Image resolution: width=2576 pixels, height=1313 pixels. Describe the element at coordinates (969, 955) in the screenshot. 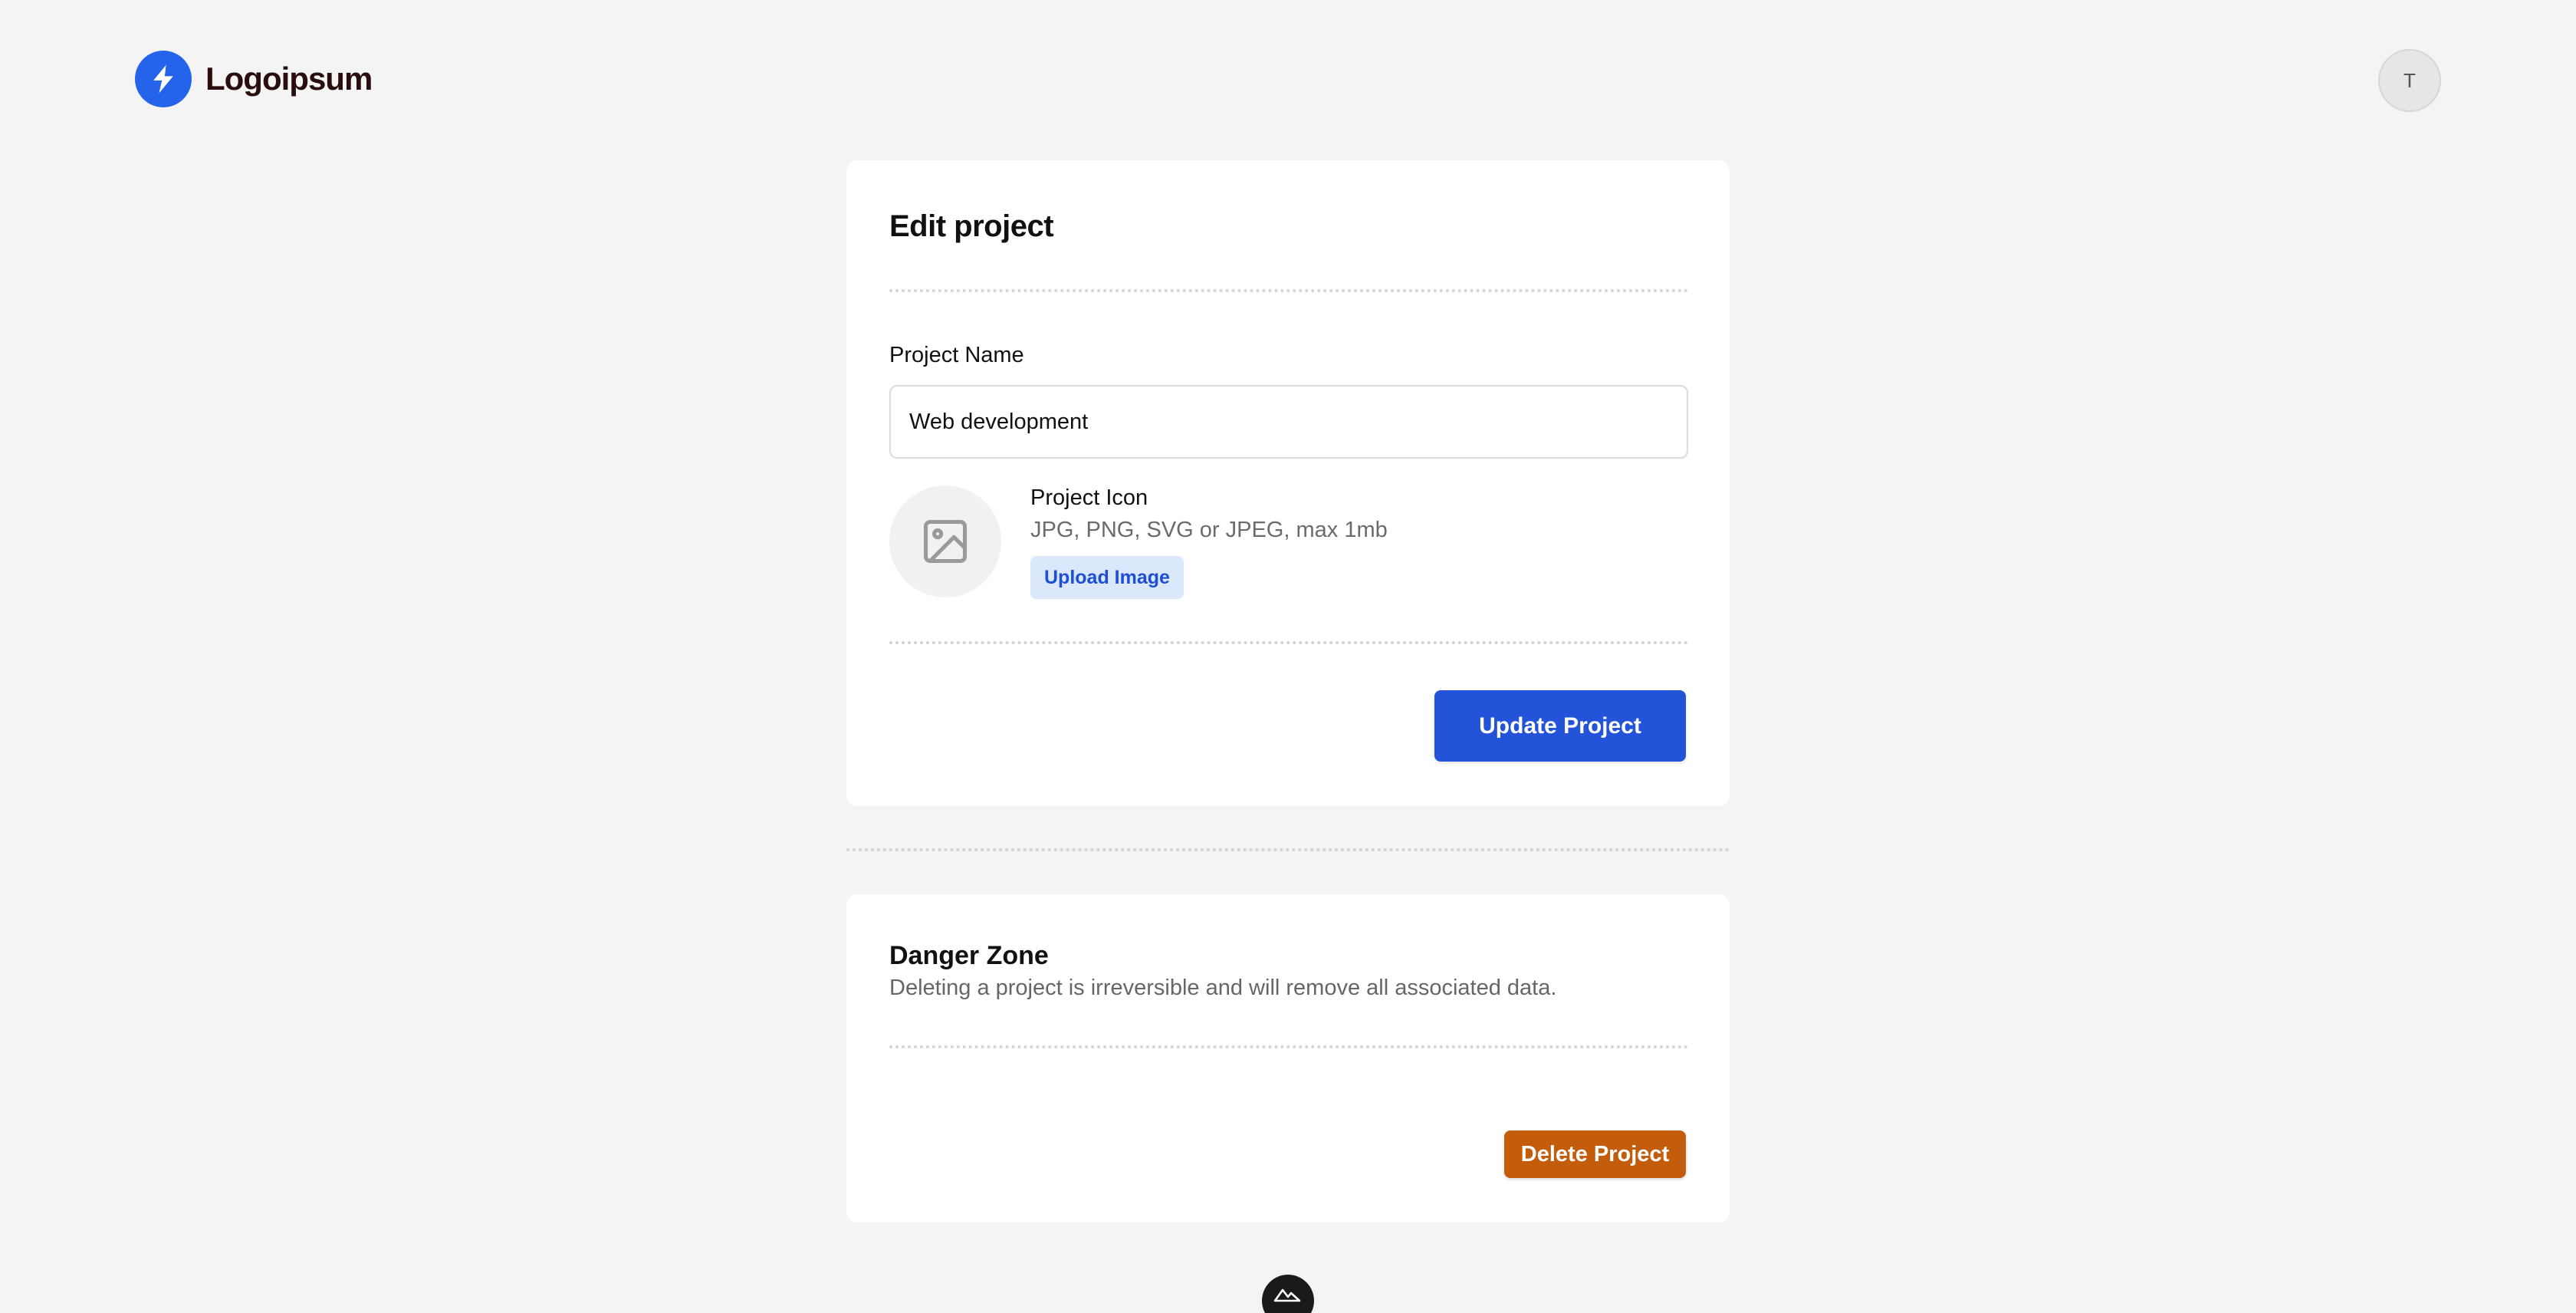

I see `danger-zone-title: Danger Zone` at that location.